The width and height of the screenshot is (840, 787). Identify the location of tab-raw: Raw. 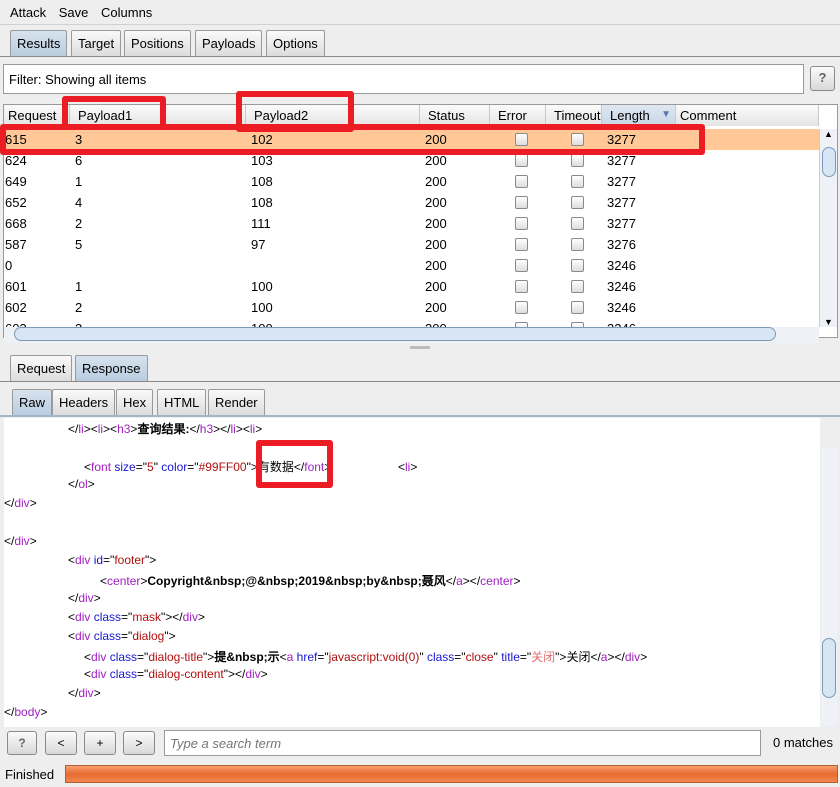
(32, 402).